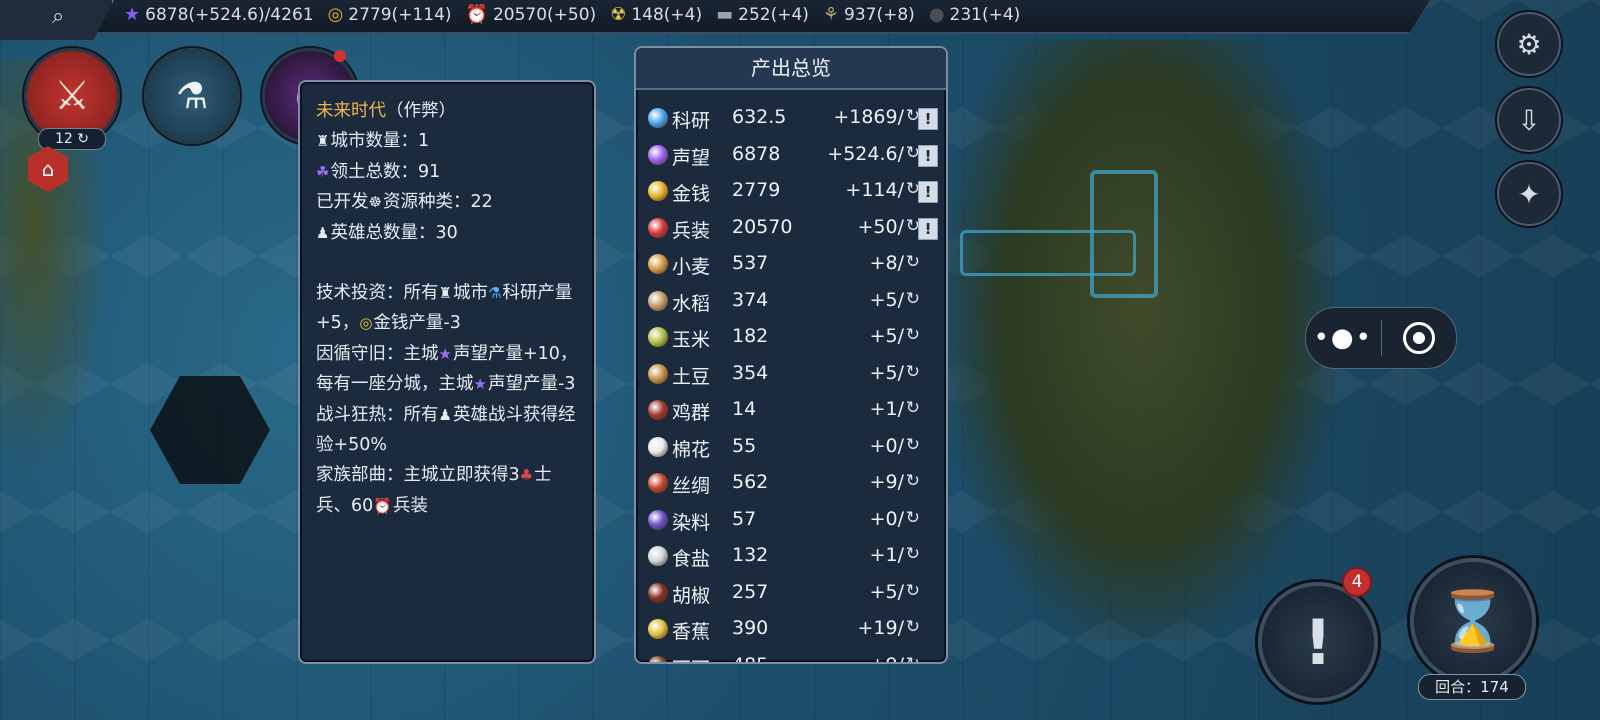 Image resolution: width=1600 pixels, height=720 pixels. Describe the element at coordinates (791, 447) in the screenshot. I see `output-row-cotton: 棉花 55 +0/↻` at that location.